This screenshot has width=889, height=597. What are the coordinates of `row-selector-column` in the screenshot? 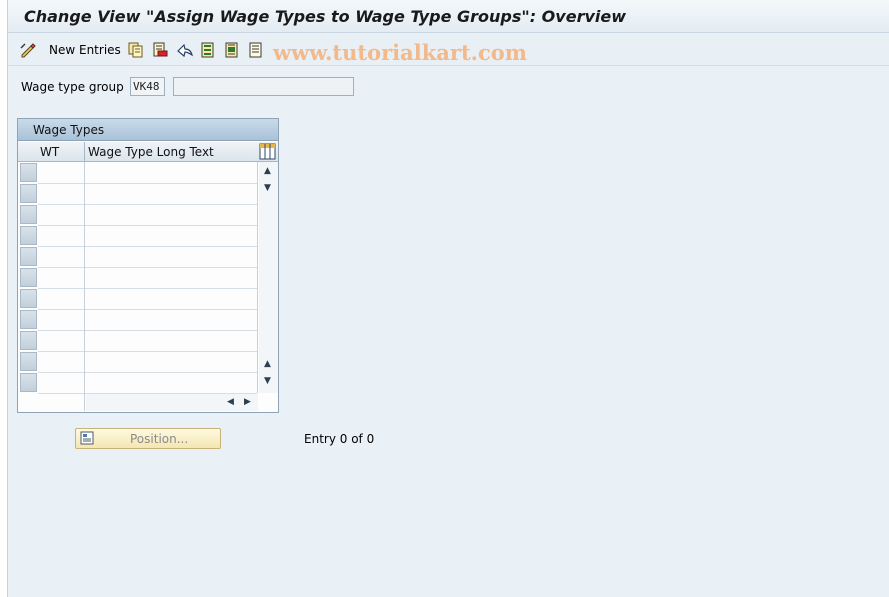 It's located at (28, 277).